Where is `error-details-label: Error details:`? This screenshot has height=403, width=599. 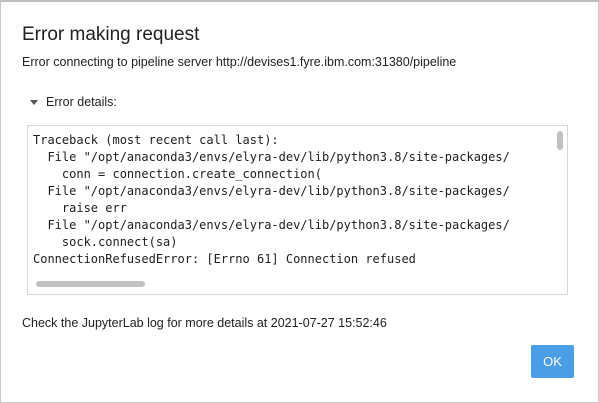
error-details-label: Error details: is located at coordinates (81, 102).